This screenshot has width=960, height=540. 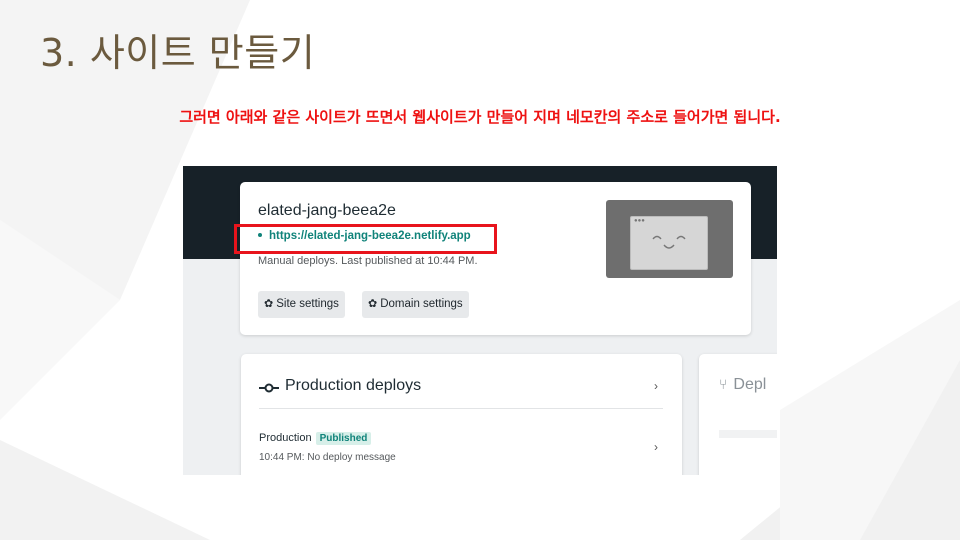 I want to click on production-deploys-title: Production deploys, so click(x=340, y=386).